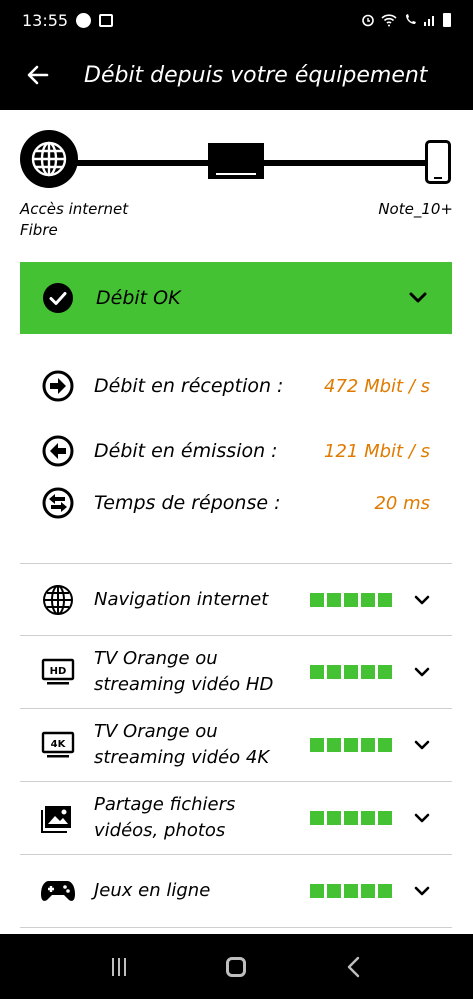 This screenshot has width=473, height=999. I want to click on usage-item-file-sharing: Partage fichiers vidéos, photos, so click(236, 818).